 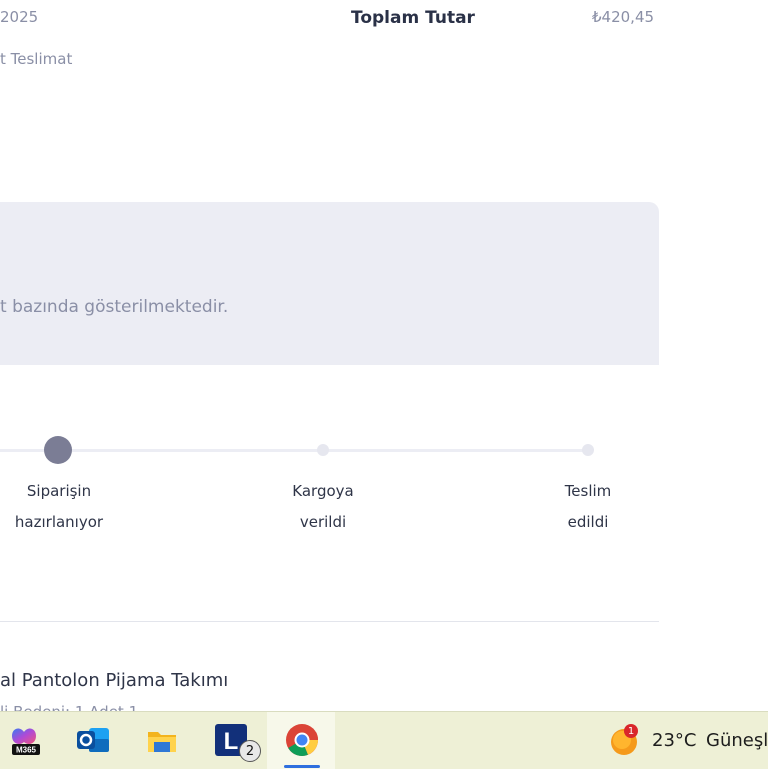 I want to click on microsoft-365-icon: M365, so click(x=24, y=740).